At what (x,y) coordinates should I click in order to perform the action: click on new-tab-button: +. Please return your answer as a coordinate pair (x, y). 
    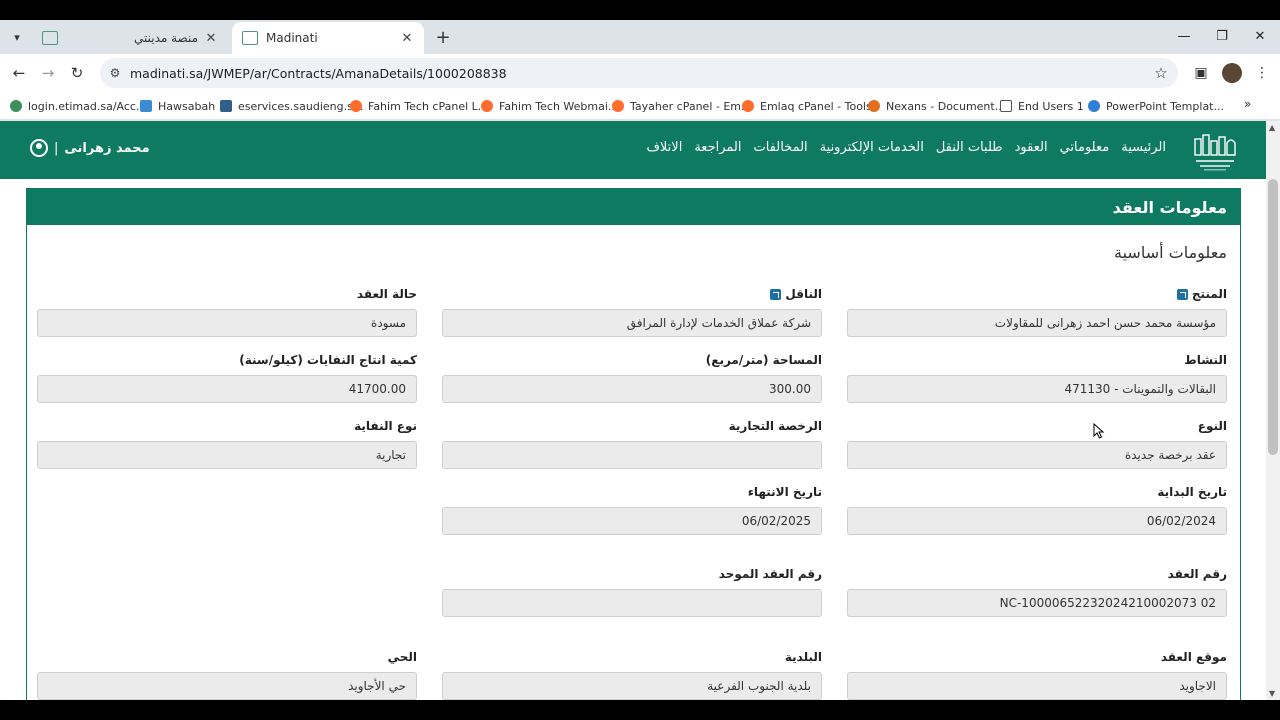
    Looking at the image, I should click on (443, 37).